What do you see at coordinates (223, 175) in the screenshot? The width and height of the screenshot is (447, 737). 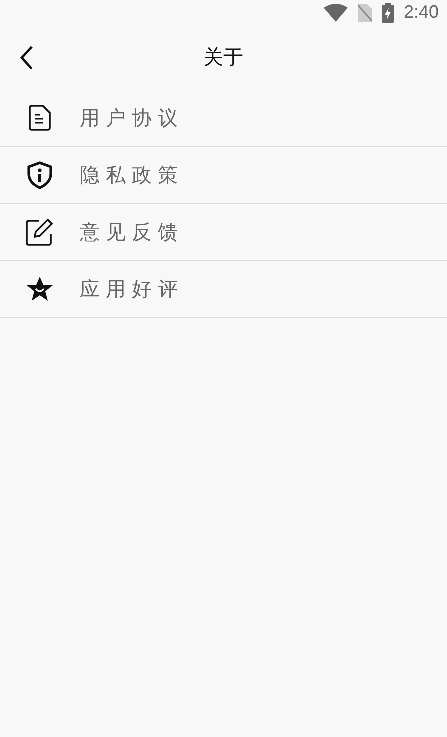 I see `menu-item: 隐私政策` at bounding box center [223, 175].